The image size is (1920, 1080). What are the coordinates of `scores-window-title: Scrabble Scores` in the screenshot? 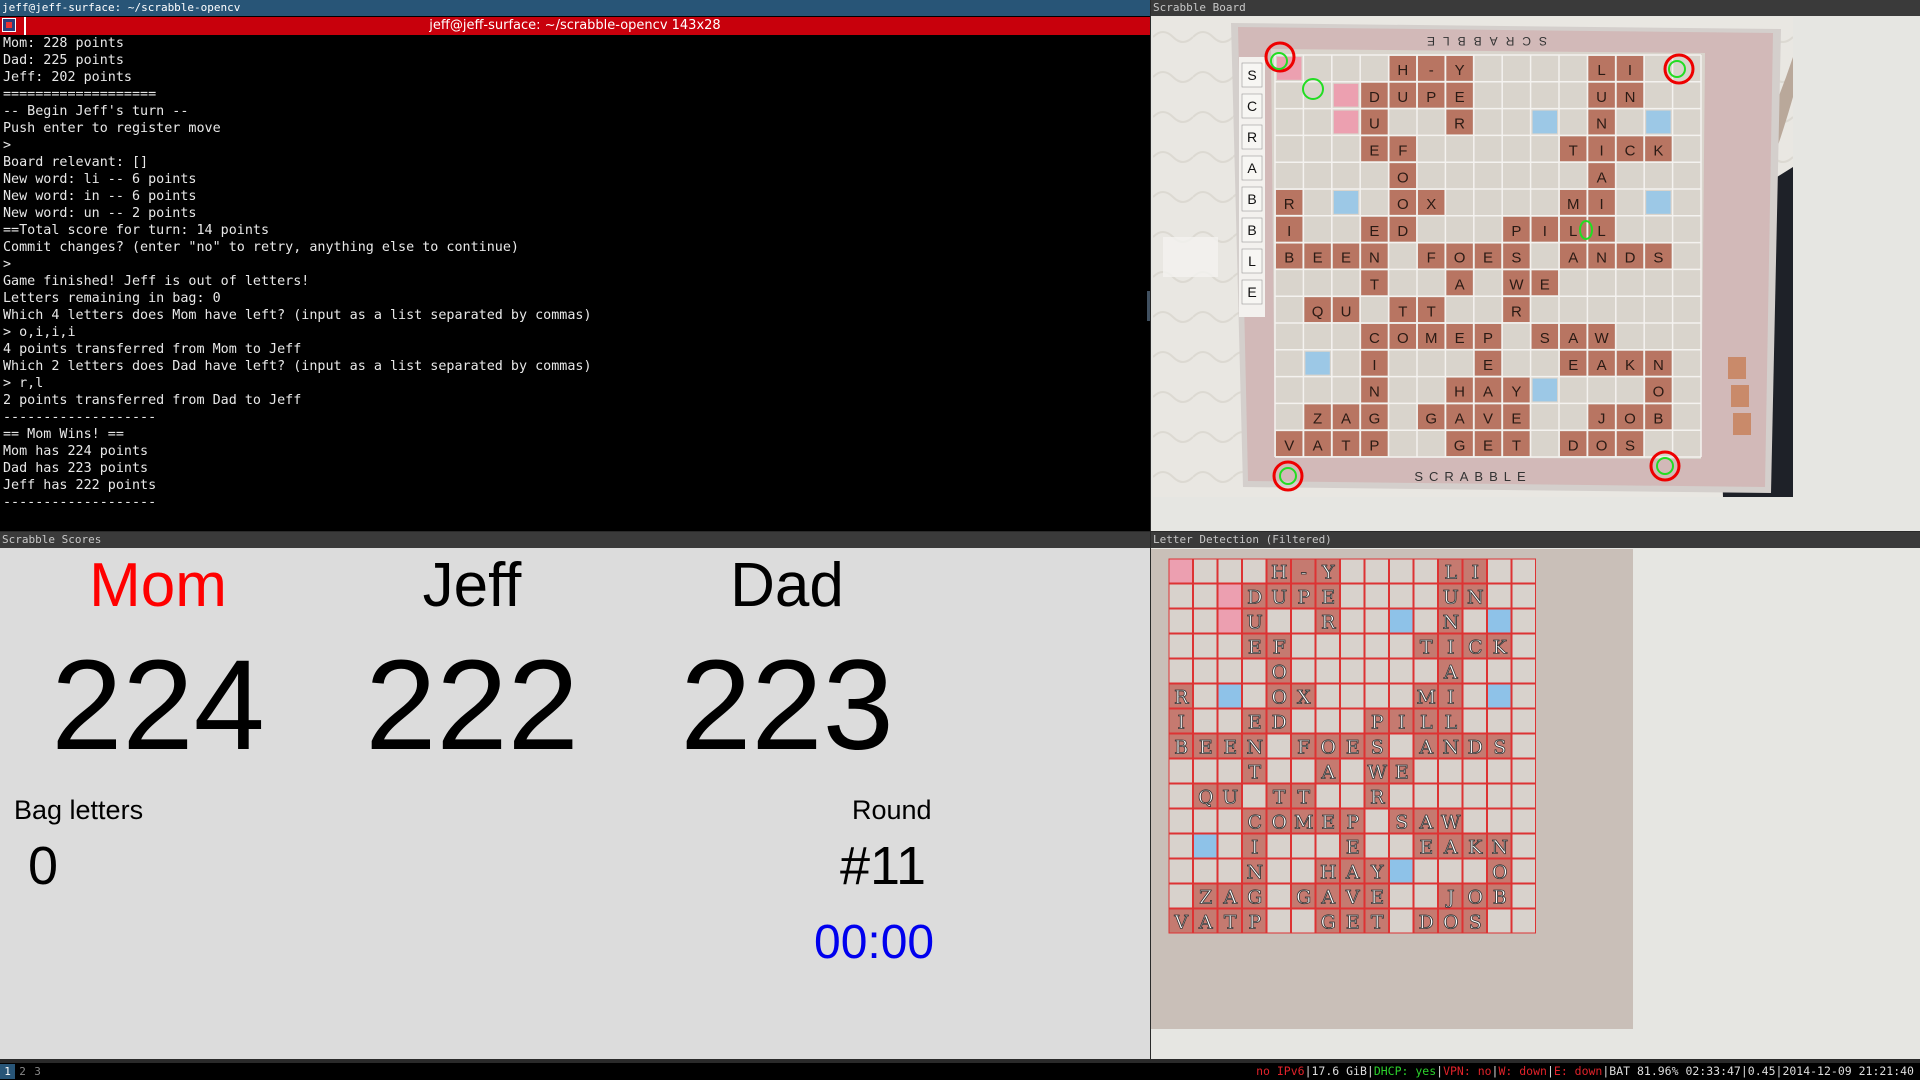 It's located at (575, 540).